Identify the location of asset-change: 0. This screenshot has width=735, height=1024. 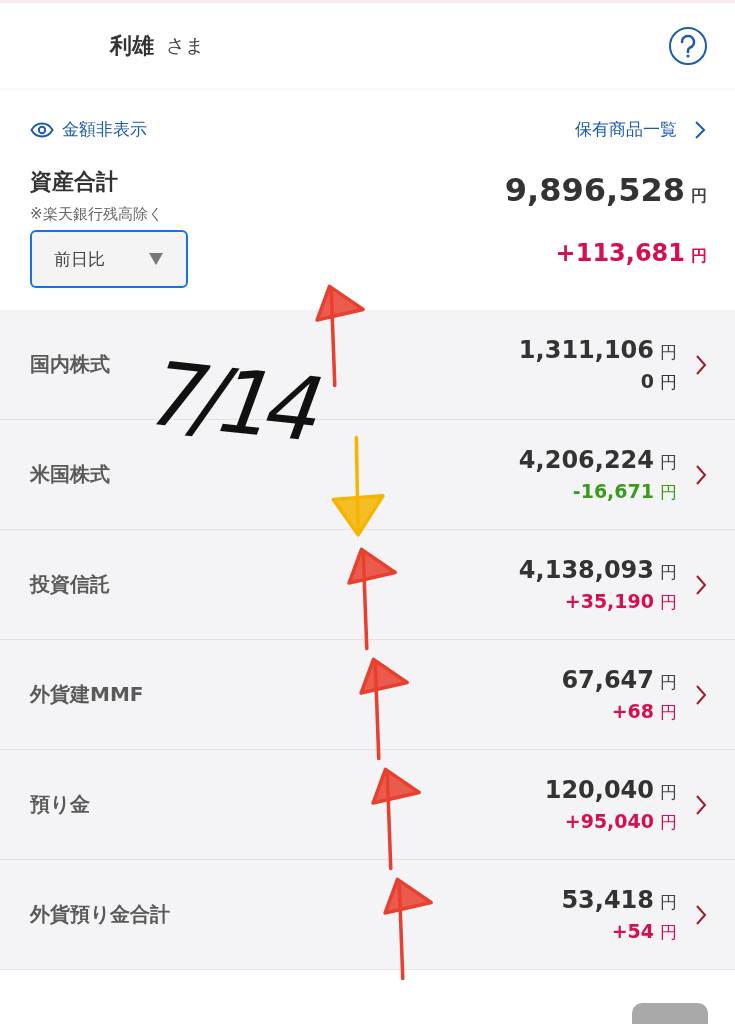
(647, 380).